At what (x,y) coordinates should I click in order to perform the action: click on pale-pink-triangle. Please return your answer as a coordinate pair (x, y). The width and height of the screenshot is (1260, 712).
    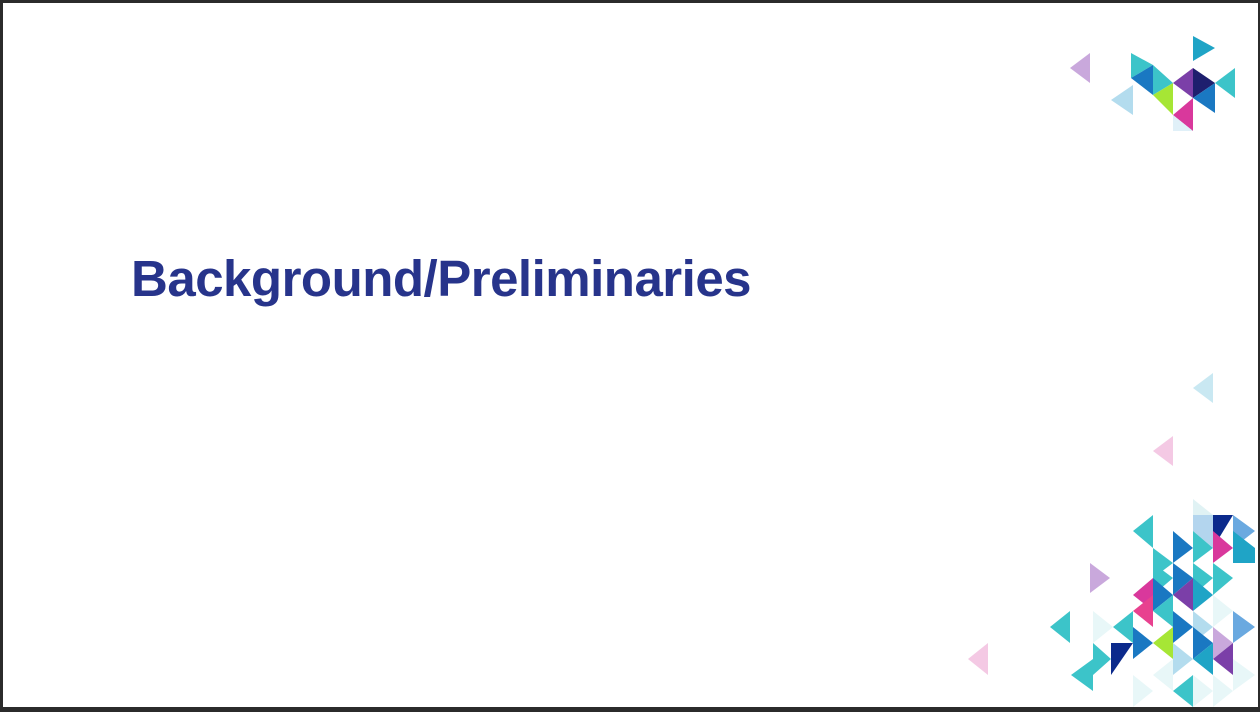
    Looking at the image, I should click on (1163, 451).